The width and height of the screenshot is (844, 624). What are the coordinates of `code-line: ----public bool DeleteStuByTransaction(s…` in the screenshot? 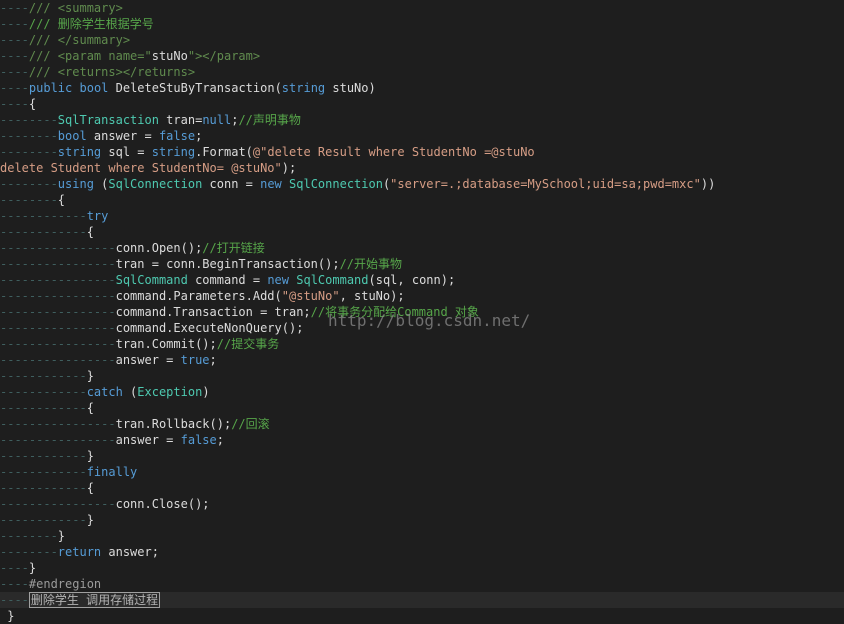 It's located at (422, 88).